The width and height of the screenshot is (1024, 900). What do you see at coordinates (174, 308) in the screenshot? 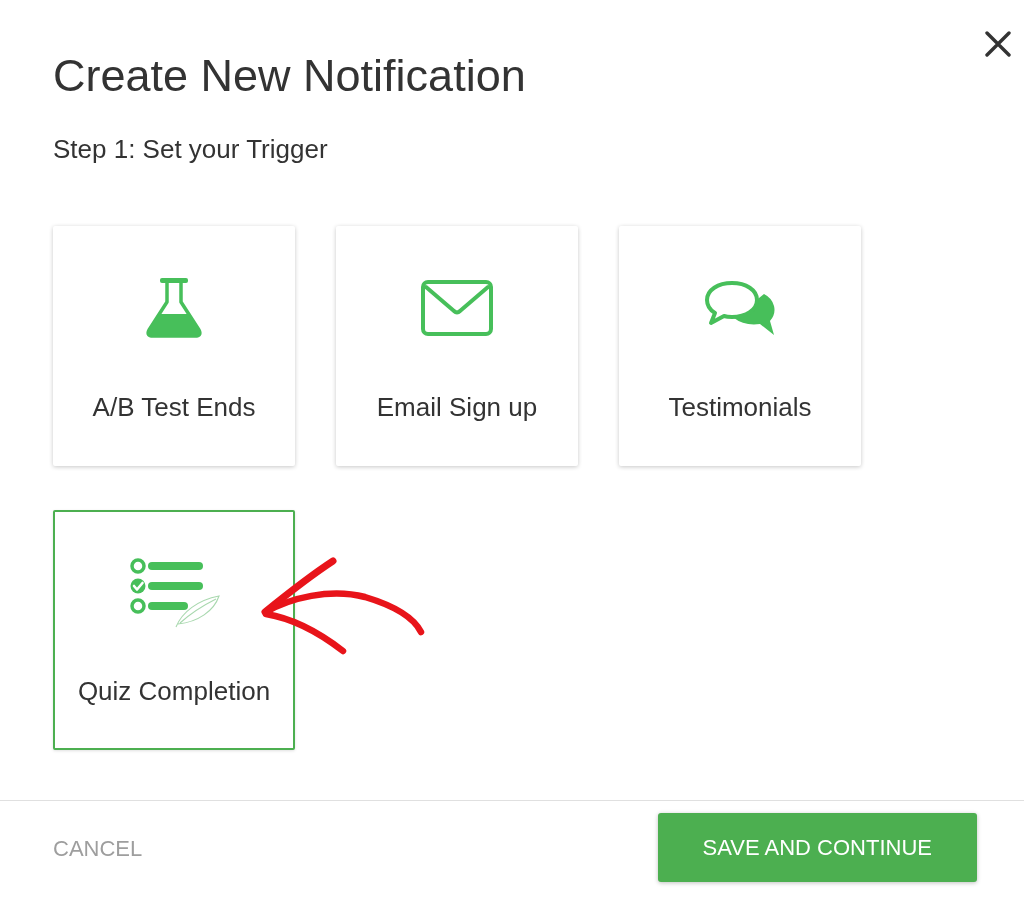
I see `flask-icon` at bounding box center [174, 308].